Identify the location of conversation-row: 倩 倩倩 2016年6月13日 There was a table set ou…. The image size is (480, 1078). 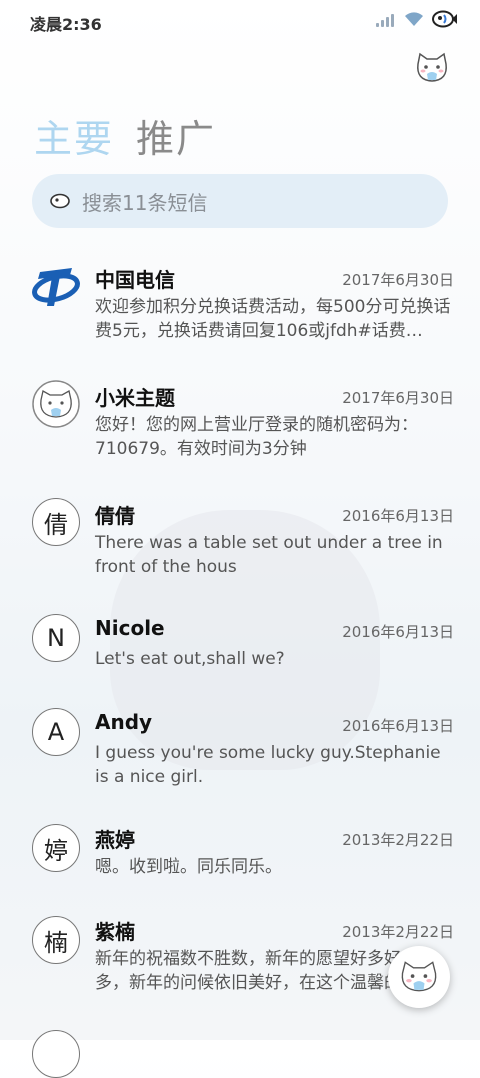
(240, 547).